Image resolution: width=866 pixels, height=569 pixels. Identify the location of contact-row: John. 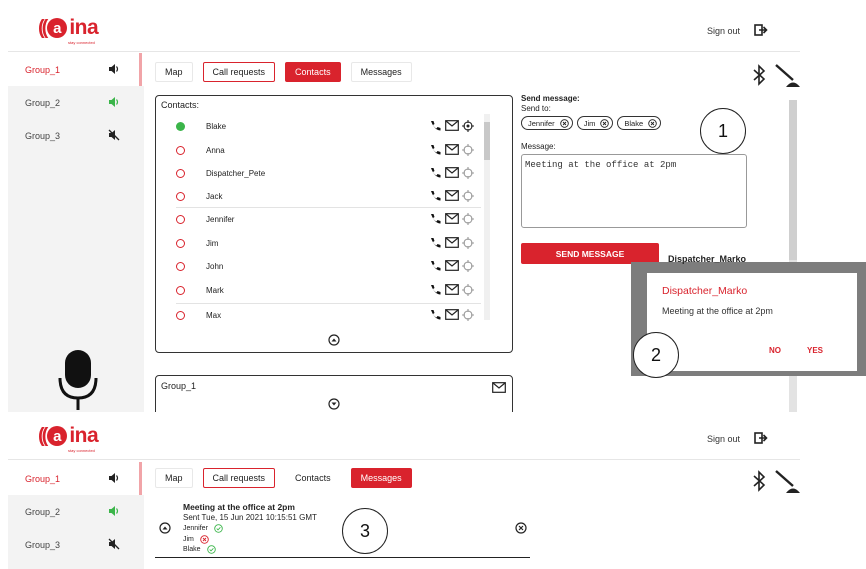
(326, 266).